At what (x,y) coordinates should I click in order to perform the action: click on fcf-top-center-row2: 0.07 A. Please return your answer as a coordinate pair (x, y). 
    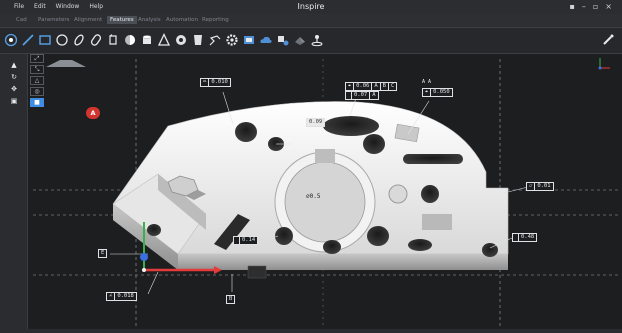
    Looking at the image, I should click on (362, 95).